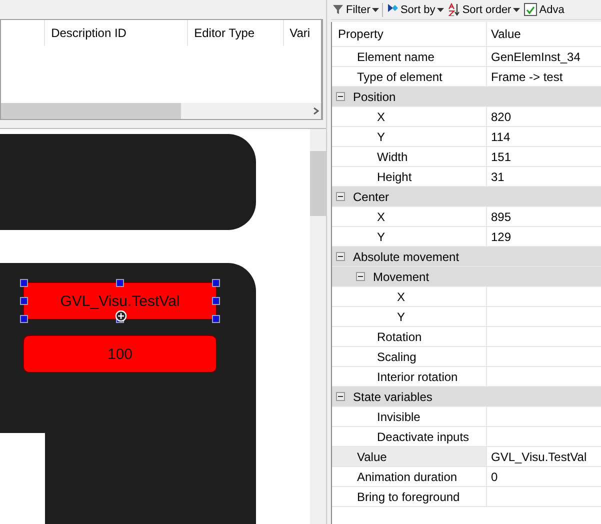 This screenshot has height=524, width=601. What do you see at coordinates (415, 9) in the screenshot?
I see `toolbar-dropdown: Sort by` at bounding box center [415, 9].